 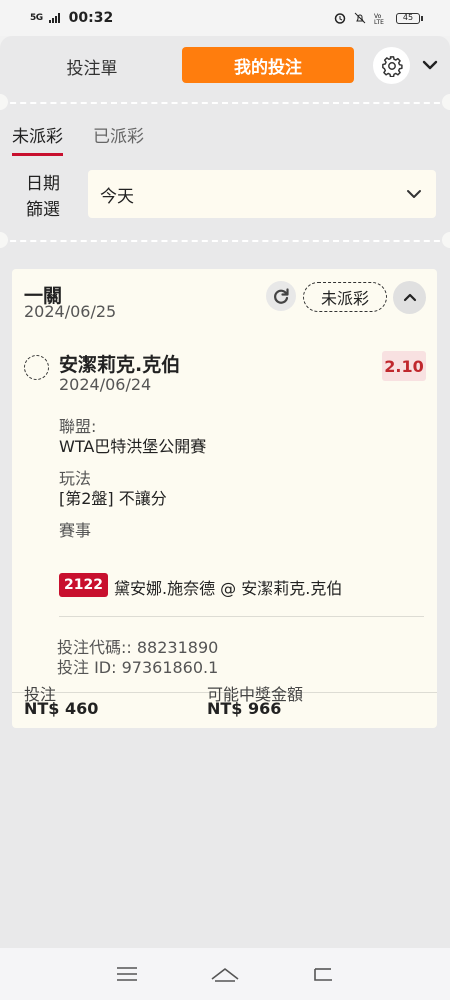 I want to click on selection-date: 2024/06/24, so click(x=105, y=384).